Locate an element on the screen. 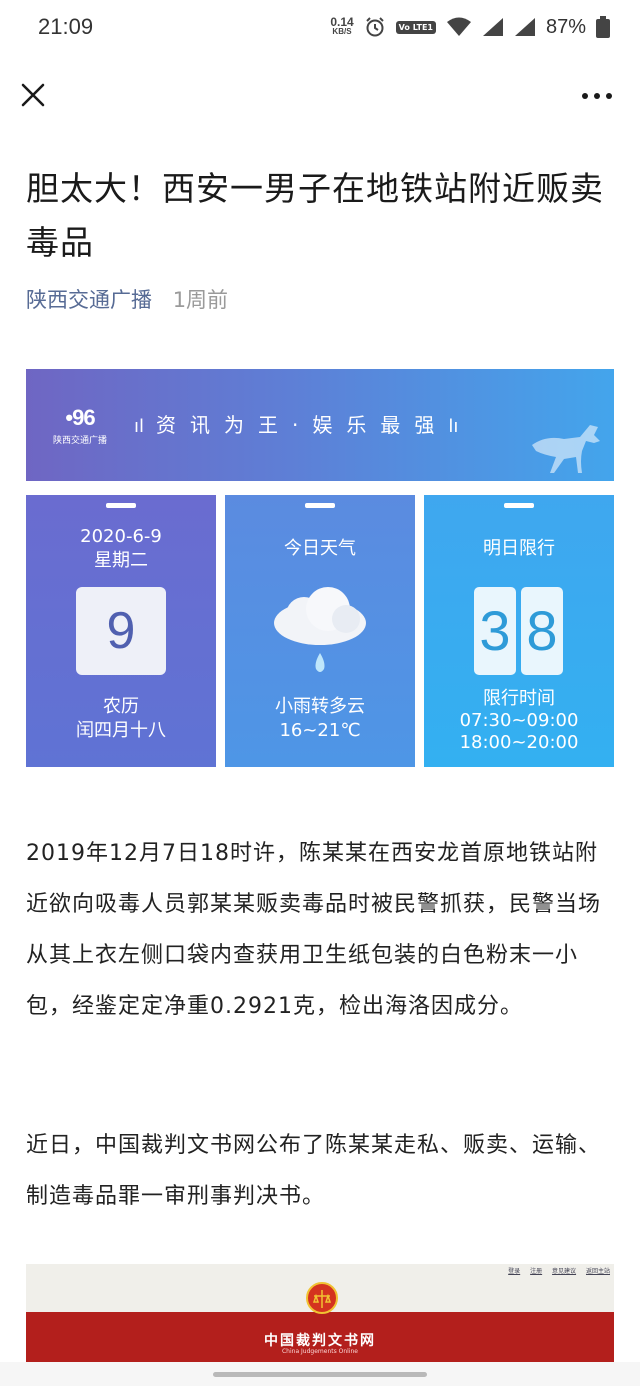 This screenshot has width=640, height=1386. court-link: 登录 is located at coordinates (514, 1271).